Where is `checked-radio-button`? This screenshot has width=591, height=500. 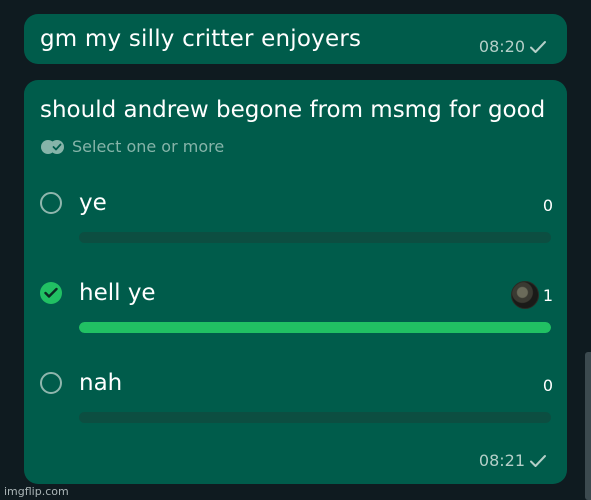 checked-radio-button is located at coordinates (51, 293).